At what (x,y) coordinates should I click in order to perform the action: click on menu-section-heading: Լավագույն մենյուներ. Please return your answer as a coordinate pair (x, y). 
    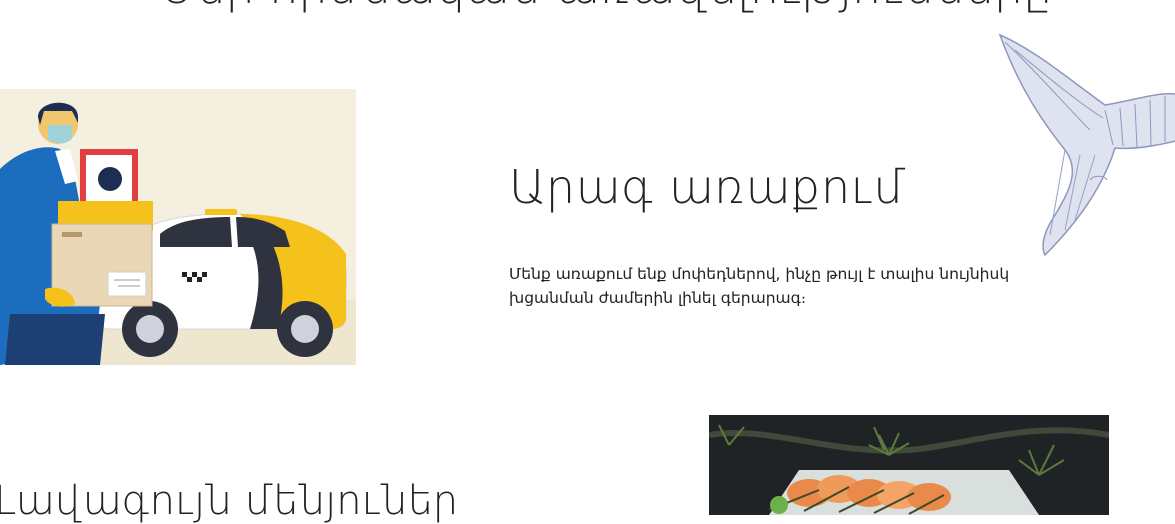
    Looking at the image, I should click on (229, 501).